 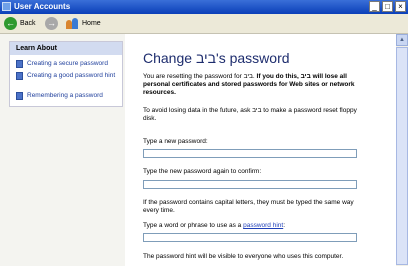 I want to click on password-hint-field, so click(x=250, y=237).